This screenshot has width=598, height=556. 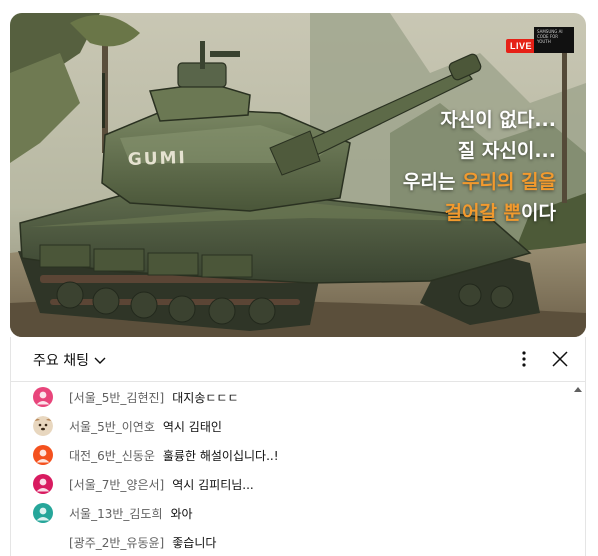 I want to click on chat-header: 주요 채팅, so click(x=298, y=359).